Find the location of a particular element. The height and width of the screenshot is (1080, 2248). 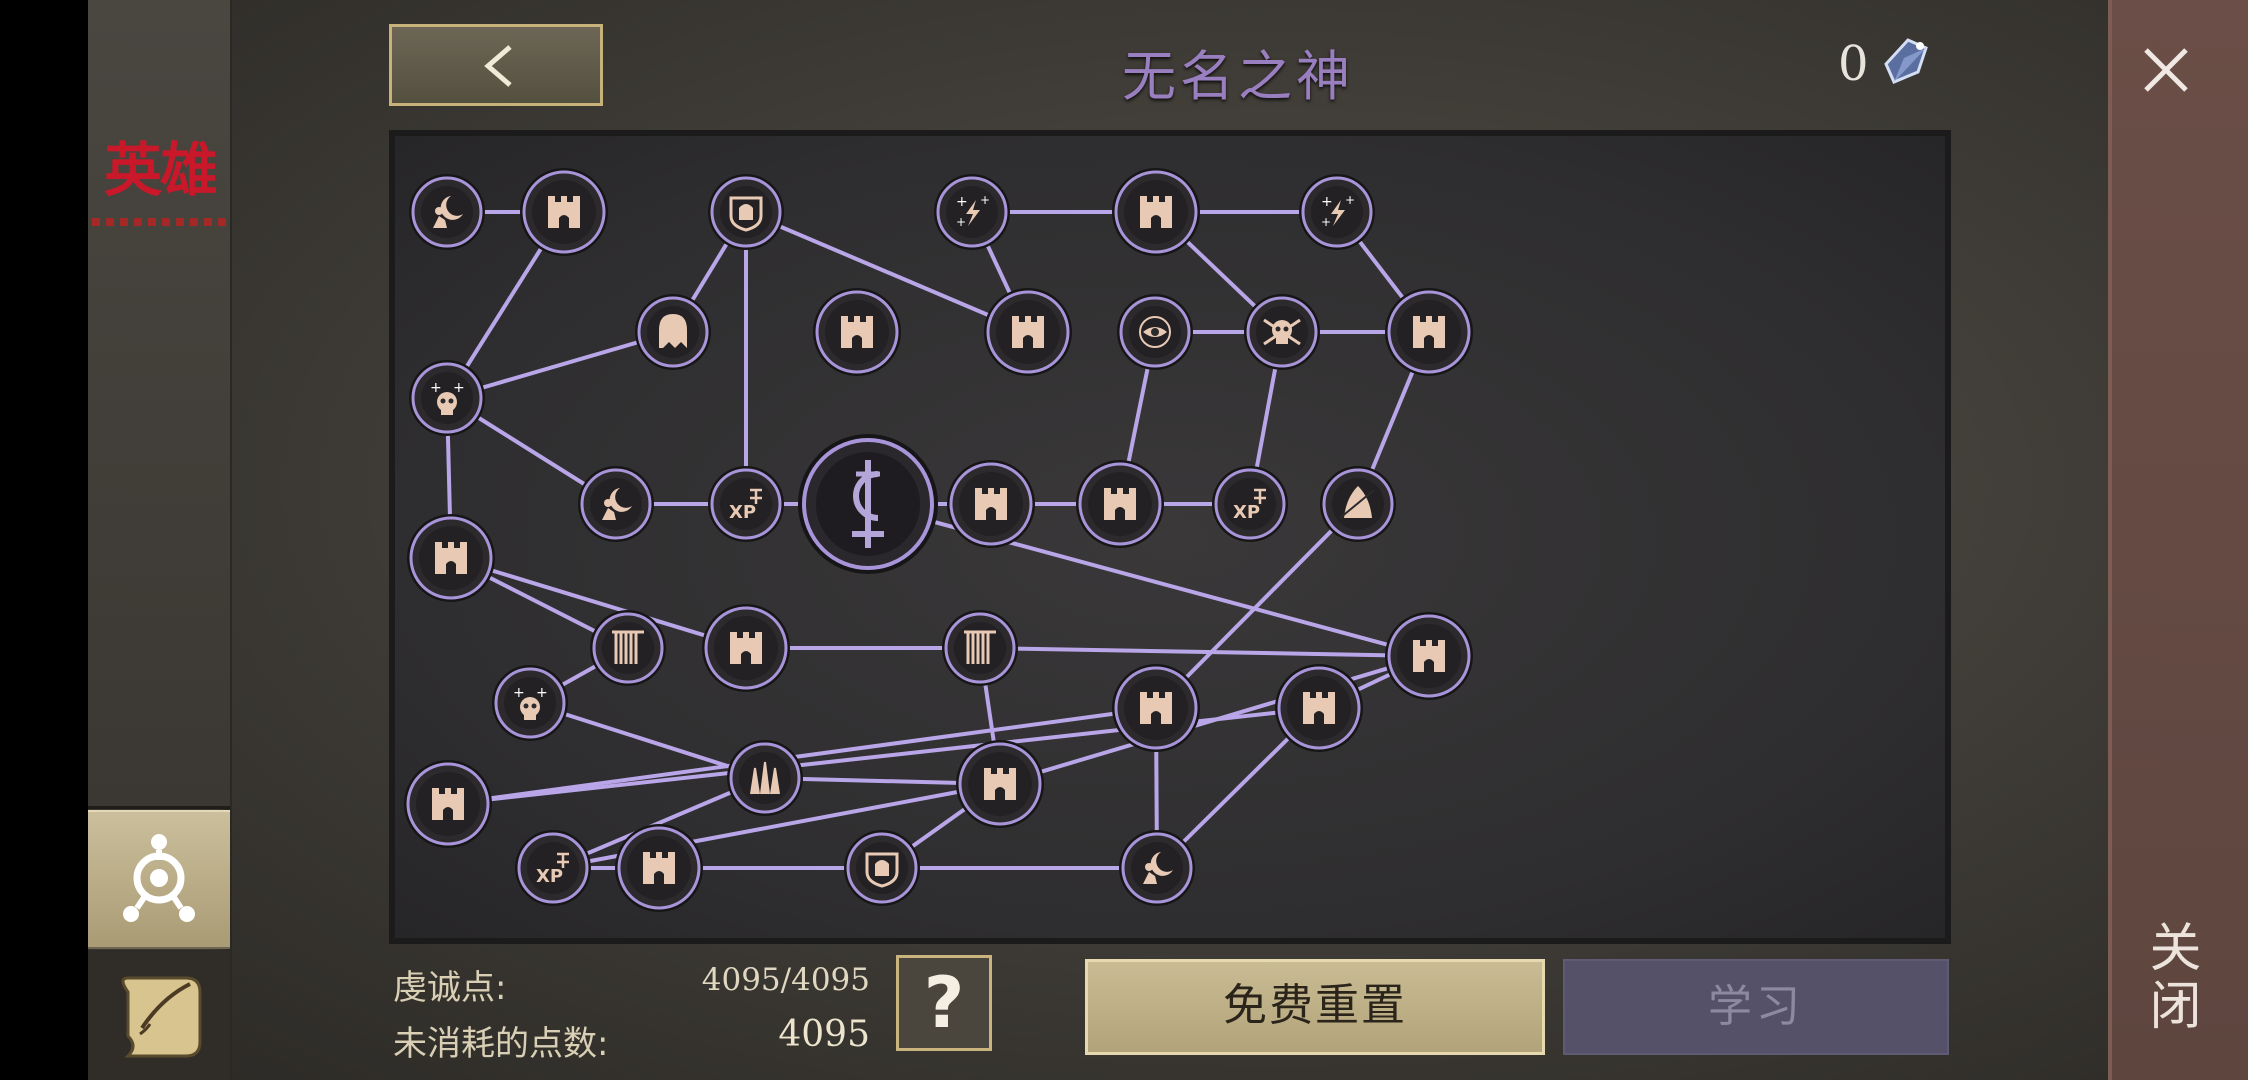

talent-node-ghost-icon is located at coordinates (673, 332).